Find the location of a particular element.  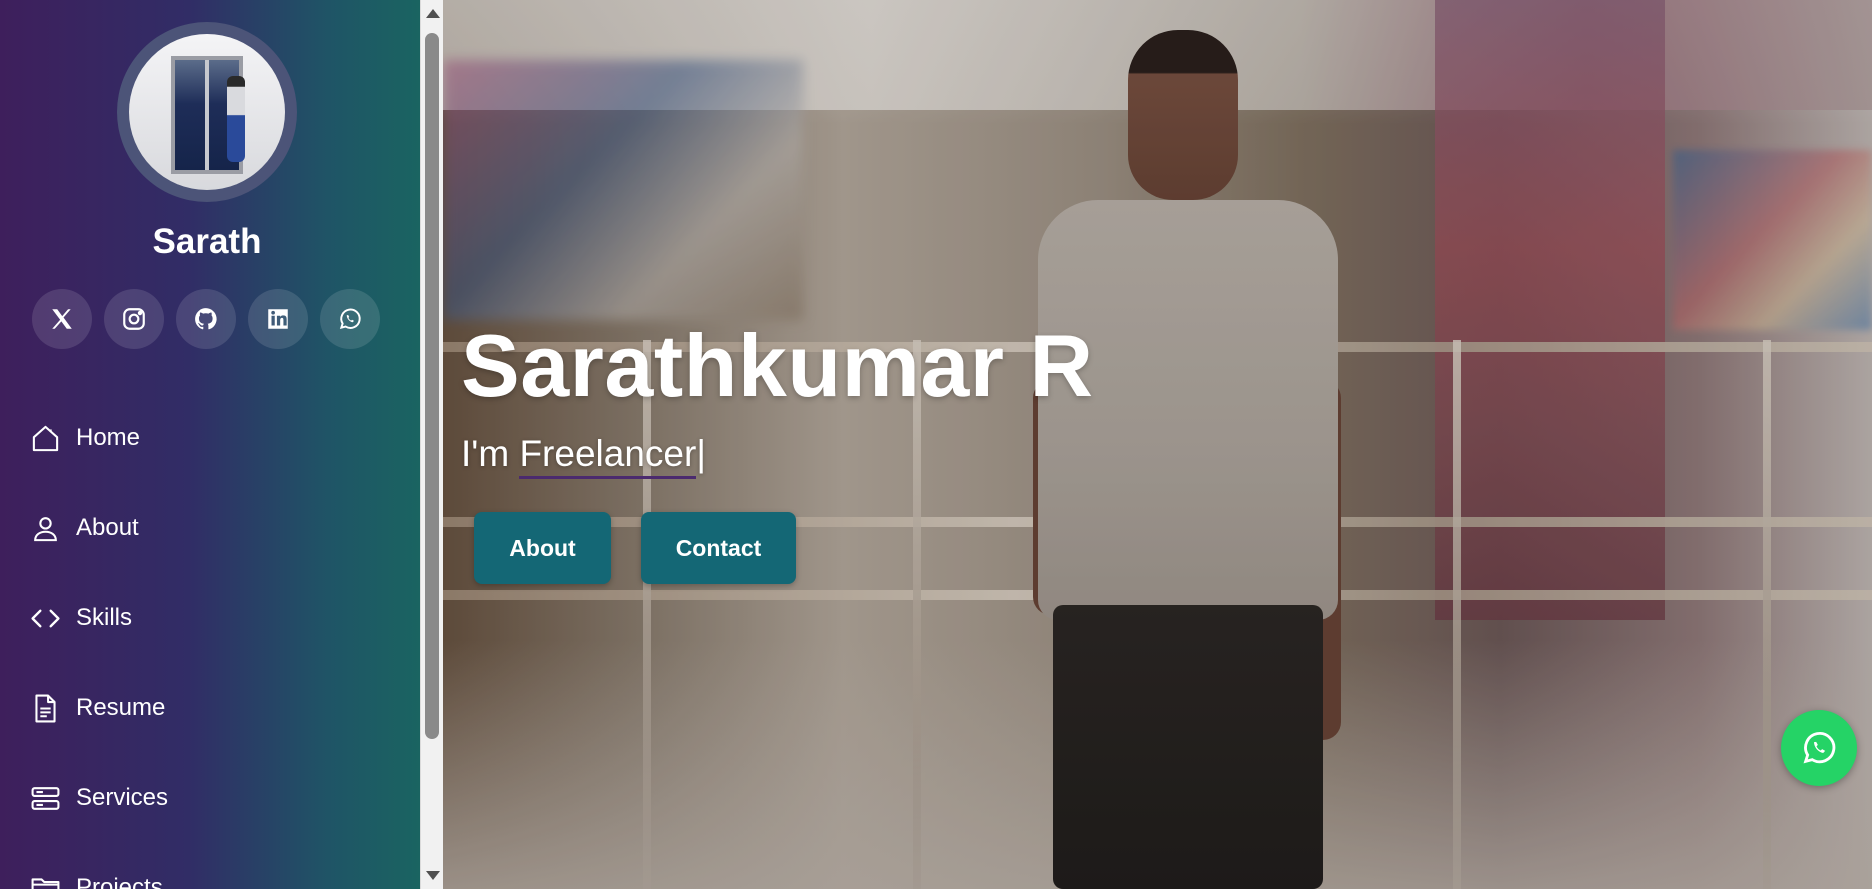

linkedin-icon is located at coordinates (278, 319).